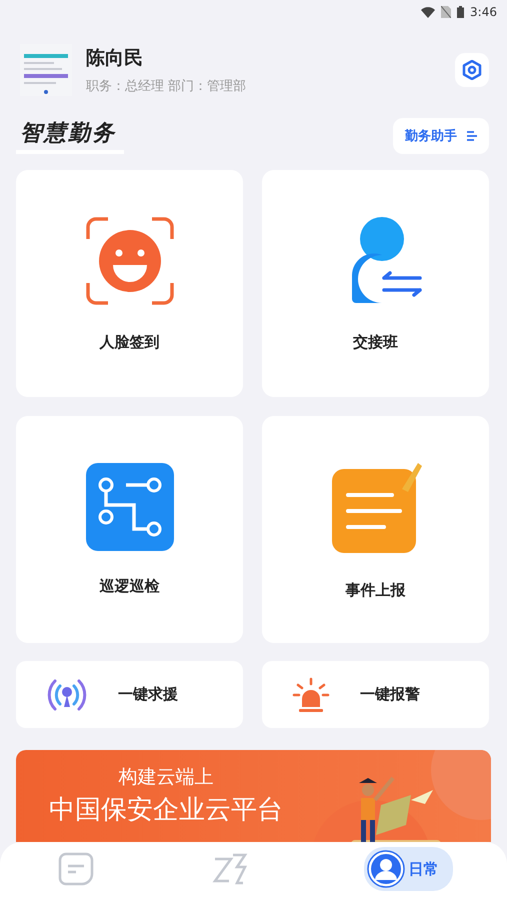 This screenshot has height=900, width=507. I want to click on settings-button, so click(472, 70).